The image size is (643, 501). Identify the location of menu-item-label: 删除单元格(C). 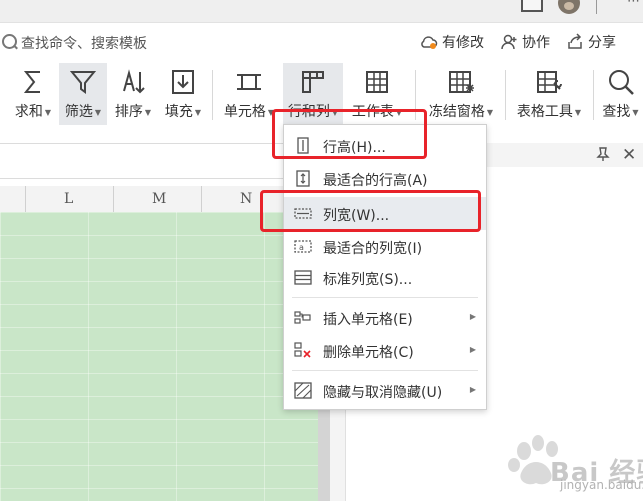
(368, 353).